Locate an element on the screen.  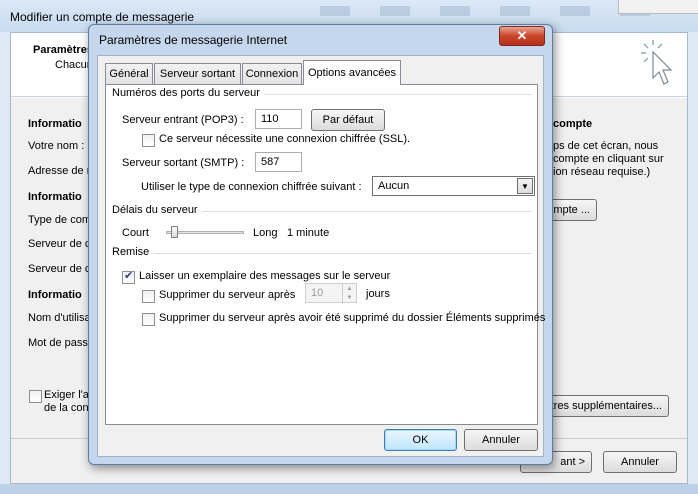
incoming-port-input: 110 is located at coordinates (278, 119).